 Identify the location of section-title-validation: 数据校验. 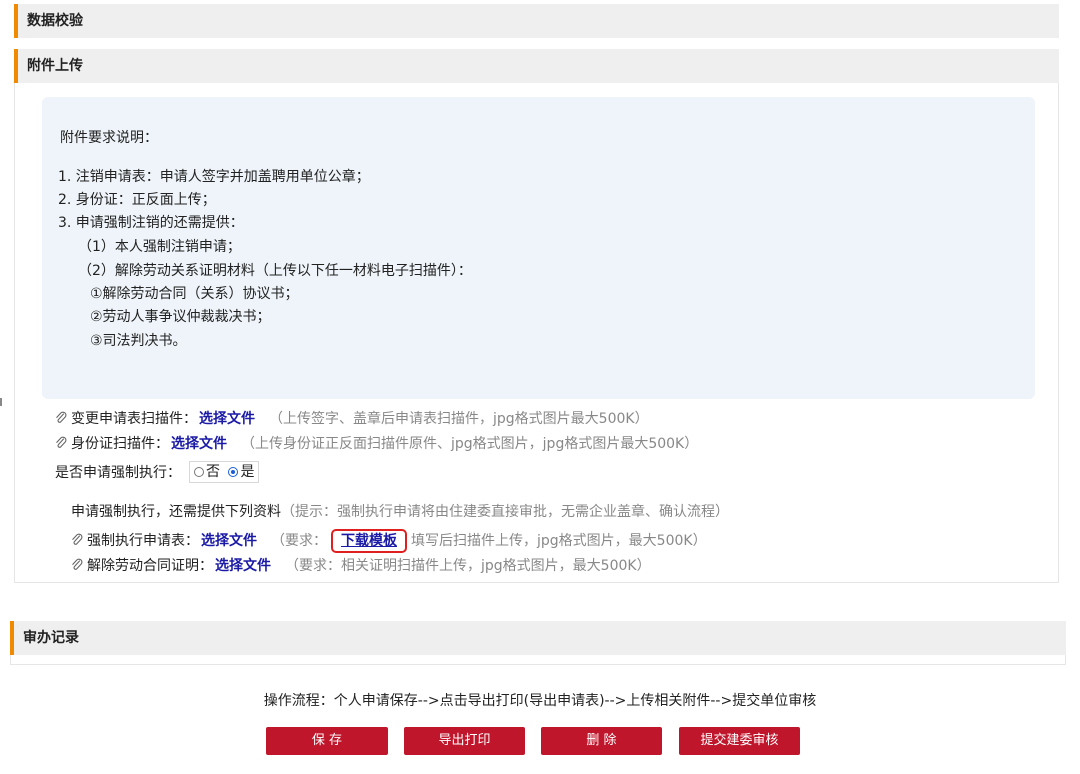
(55, 21).